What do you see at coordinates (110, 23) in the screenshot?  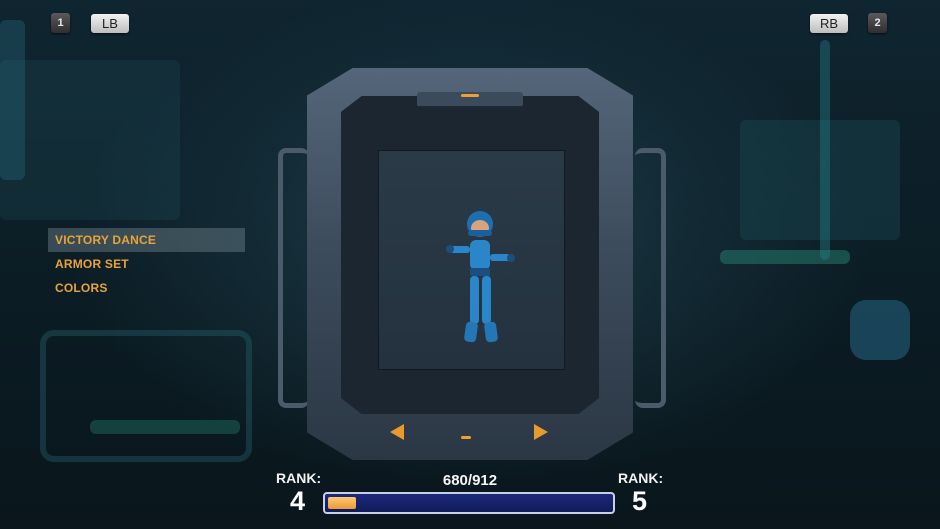 I see `lb-button: LB` at bounding box center [110, 23].